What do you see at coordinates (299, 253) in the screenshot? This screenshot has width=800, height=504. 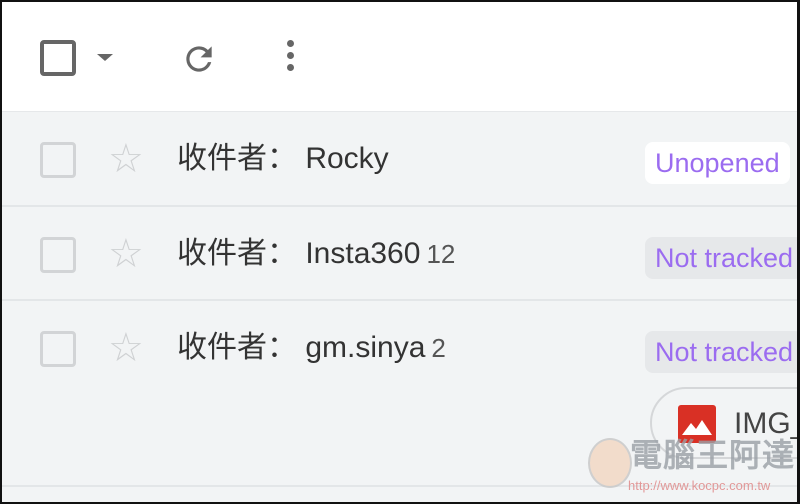 I see `sender-name: 收件者： Insta360` at bounding box center [299, 253].